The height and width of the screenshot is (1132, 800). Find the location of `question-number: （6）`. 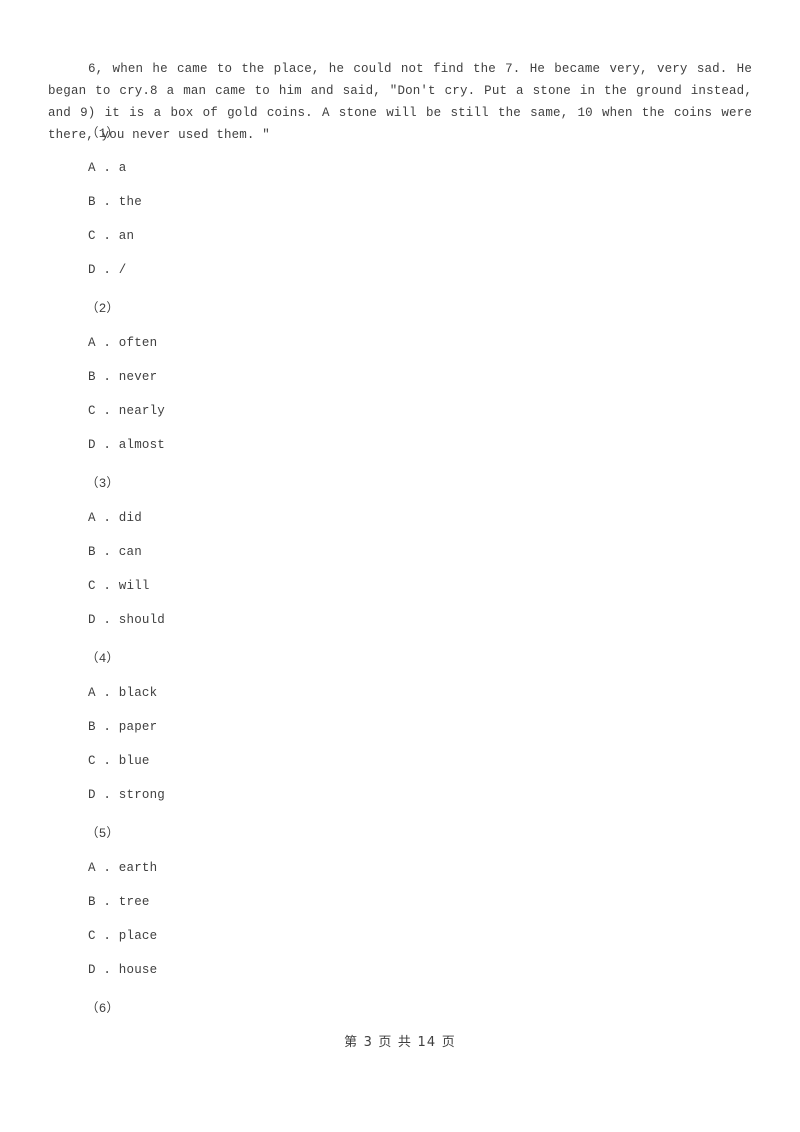

question-number: （6） is located at coordinates (103, 1009).